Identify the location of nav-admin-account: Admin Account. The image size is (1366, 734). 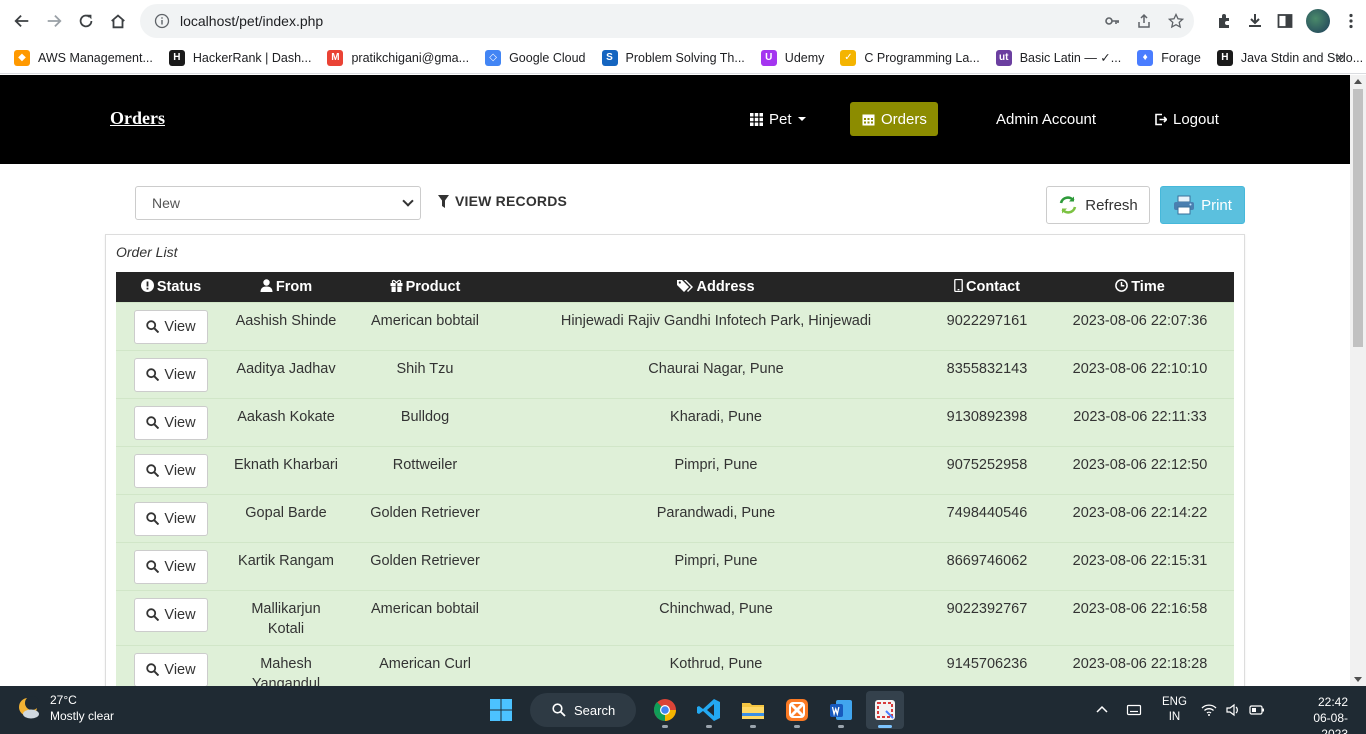
(1046, 119).